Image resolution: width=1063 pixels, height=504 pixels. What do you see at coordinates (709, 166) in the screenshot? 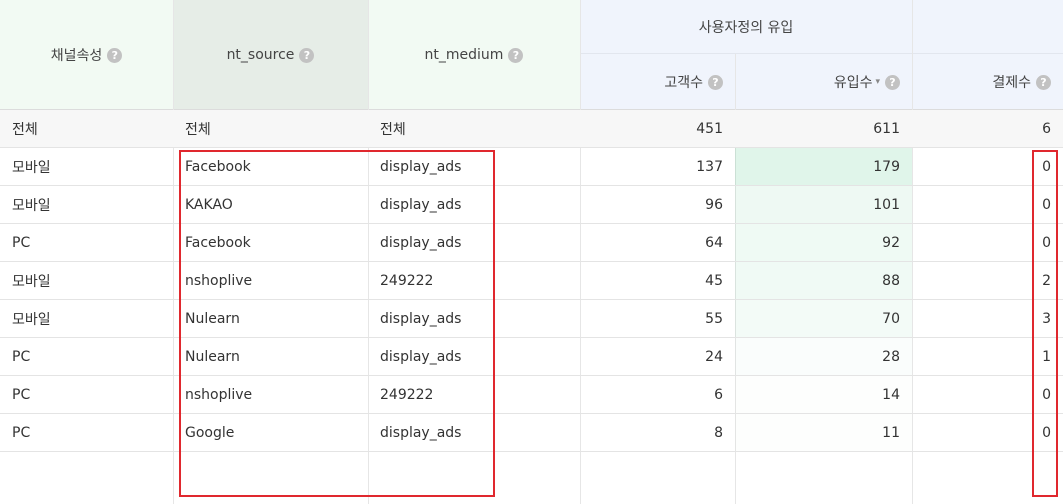
I see `cell-customers: 137` at bounding box center [709, 166].